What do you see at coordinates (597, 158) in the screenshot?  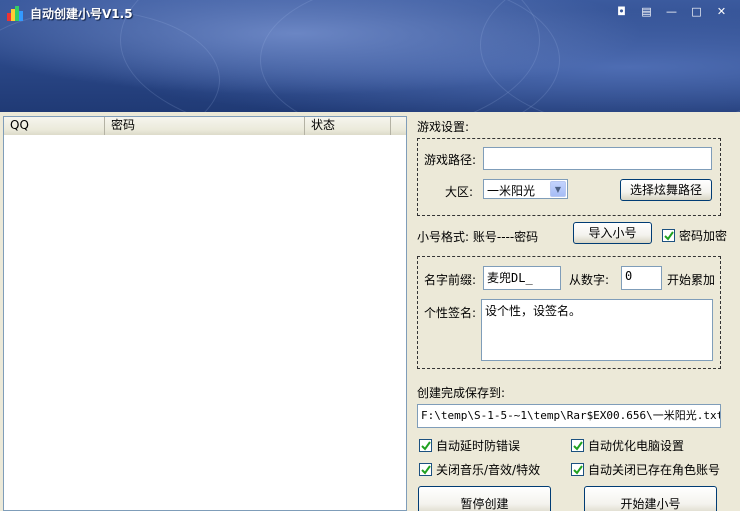 I see `game-path-input` at bounding box center [597, 158].